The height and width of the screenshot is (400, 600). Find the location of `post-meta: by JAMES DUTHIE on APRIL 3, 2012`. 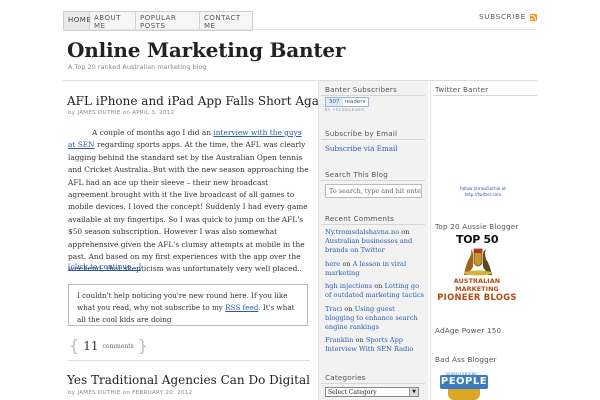

post-meta: by JAMES DUTHIE on APRIL 3, 2012 is located at coordinates (121, 113).